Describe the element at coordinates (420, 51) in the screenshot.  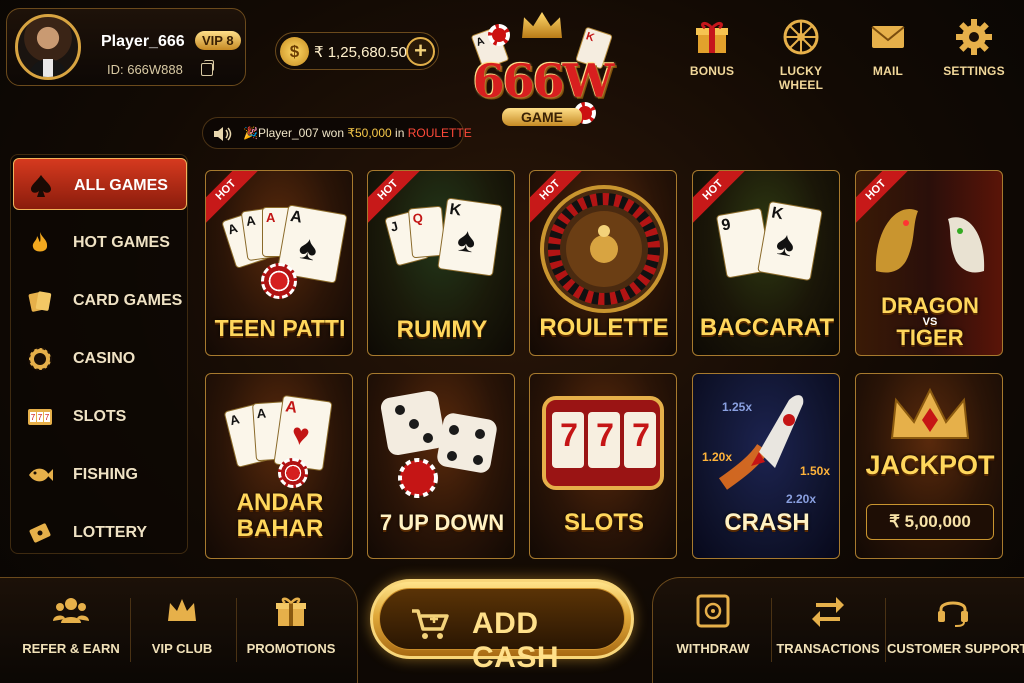
I see `add-balance-plus-icon: +` at that location.